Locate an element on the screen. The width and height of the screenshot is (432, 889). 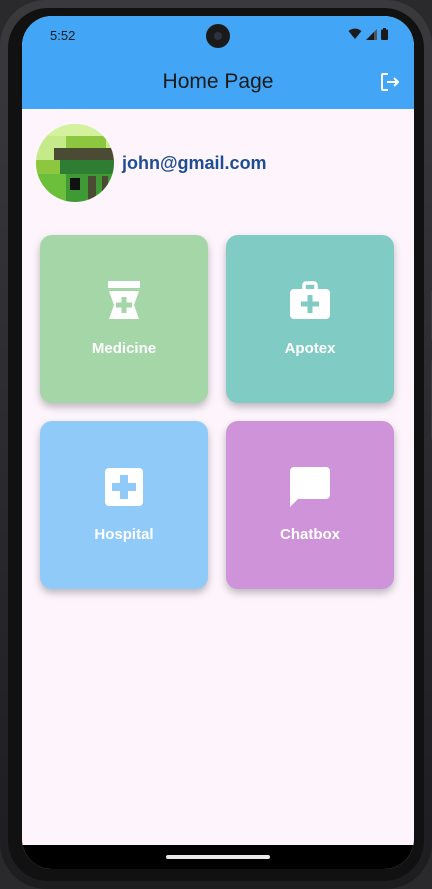
home-indicator is located at coordinates (218, 857).